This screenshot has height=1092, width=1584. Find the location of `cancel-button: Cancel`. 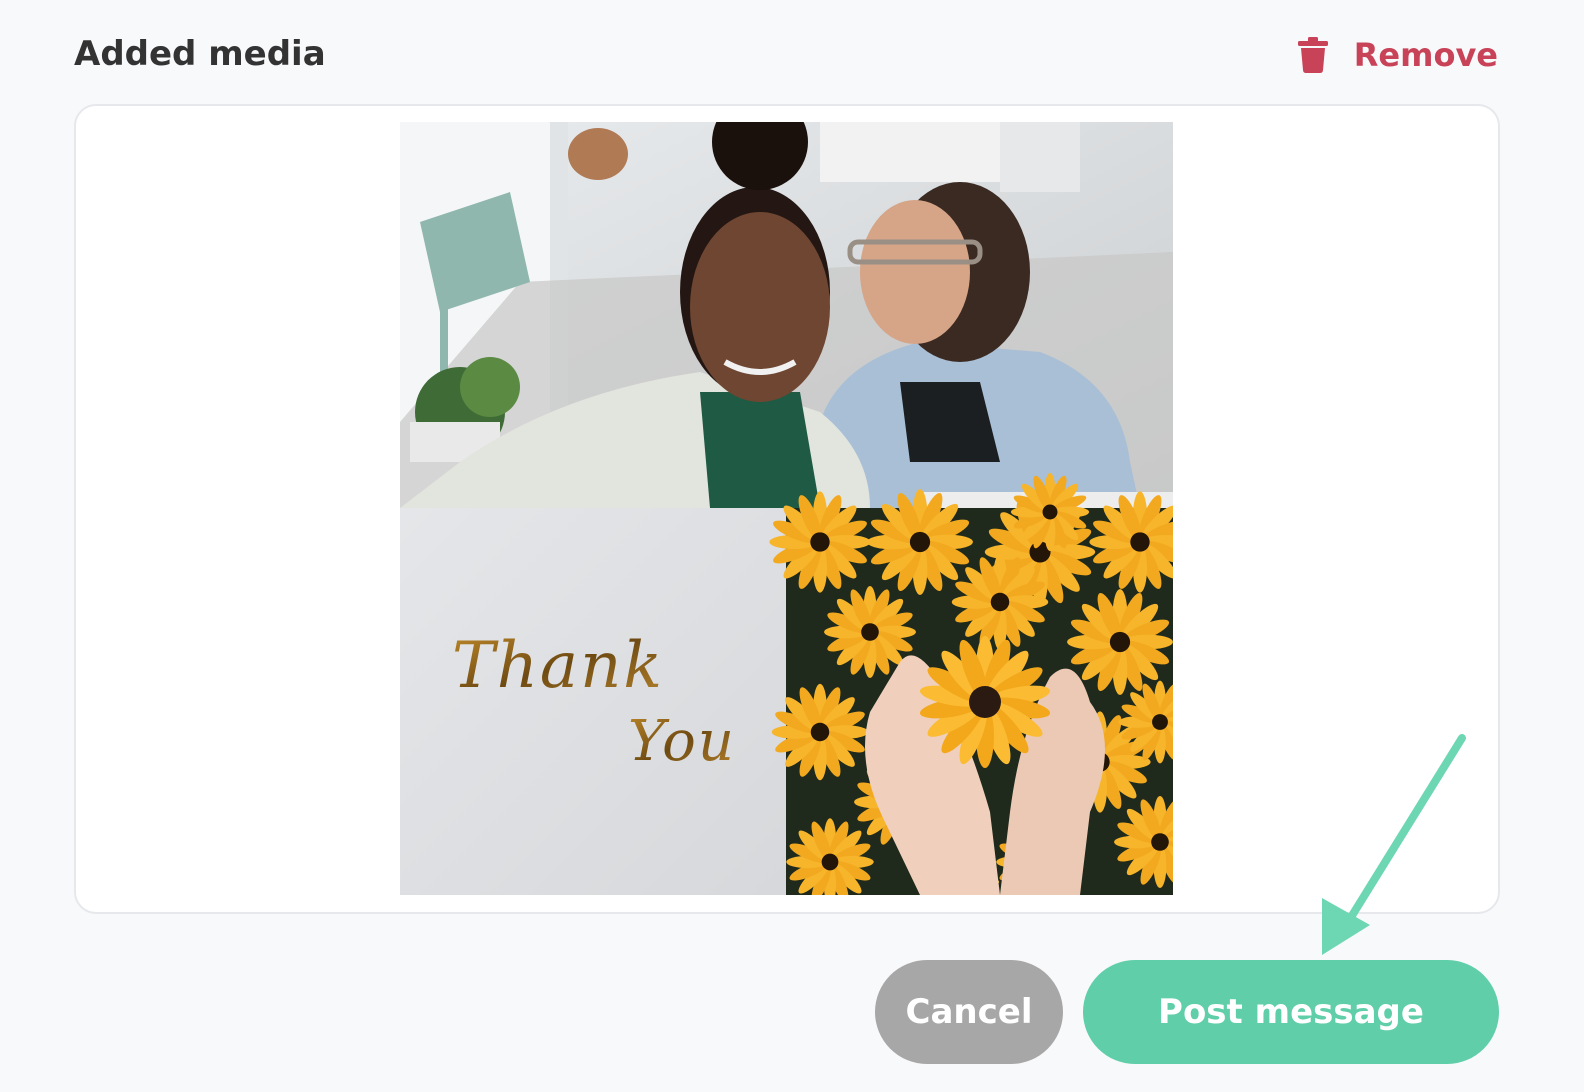

cancel-button: Cancel is located at coordinates (969, 1012).